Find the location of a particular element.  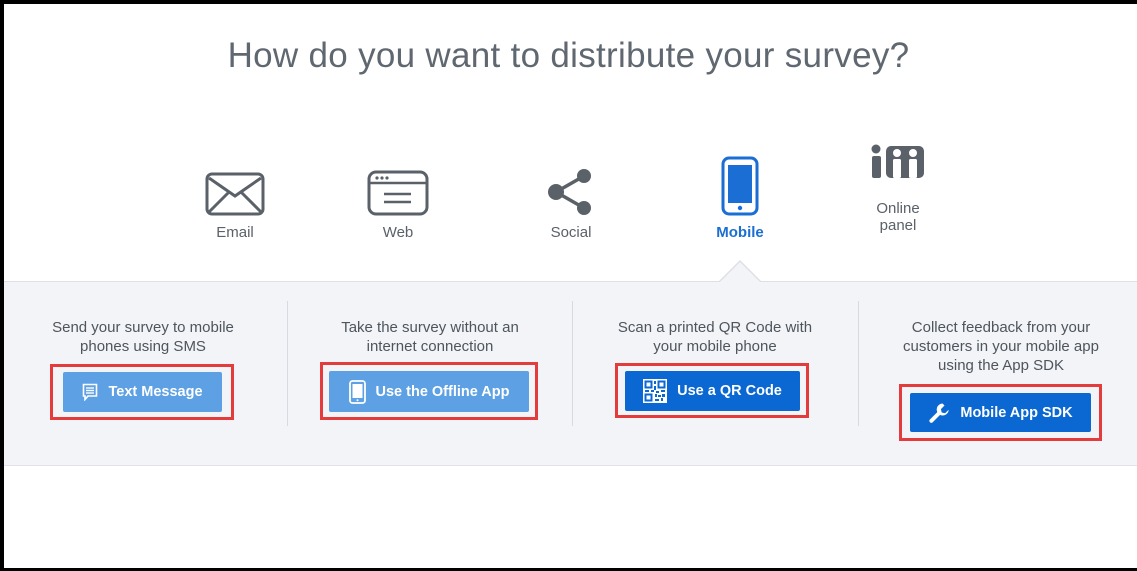

option-sms-description-line2: phones using SMS is located at coordinates (143, 346).